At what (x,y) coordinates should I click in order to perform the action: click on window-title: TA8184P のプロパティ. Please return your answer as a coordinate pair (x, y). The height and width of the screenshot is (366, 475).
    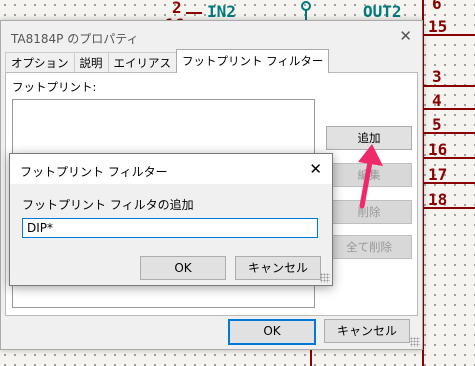
    Looking at the image, I should click on (75, 39).